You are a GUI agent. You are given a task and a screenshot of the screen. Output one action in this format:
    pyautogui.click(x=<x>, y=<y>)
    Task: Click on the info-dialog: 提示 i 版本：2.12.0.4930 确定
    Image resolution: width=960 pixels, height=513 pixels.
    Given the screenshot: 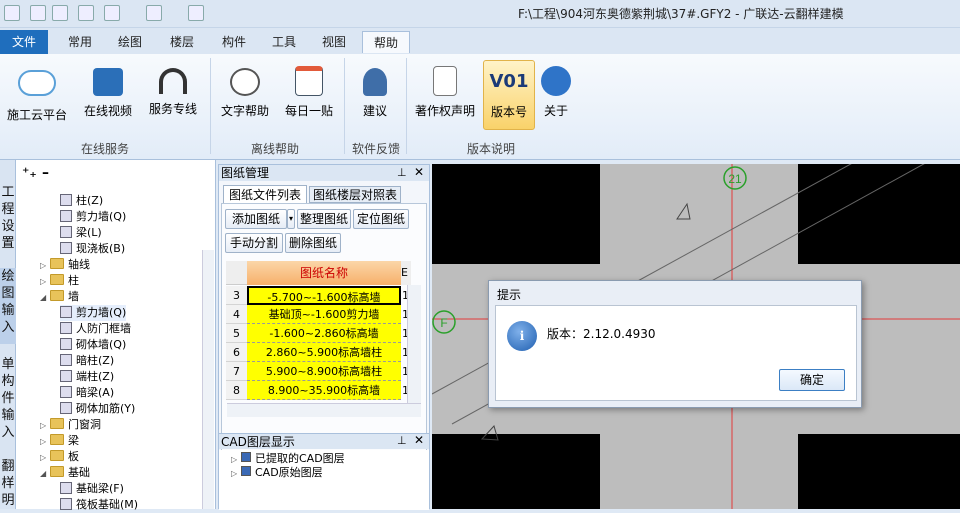 What is the action you would take?
    pyautogui.click(x=675, y=344)
    